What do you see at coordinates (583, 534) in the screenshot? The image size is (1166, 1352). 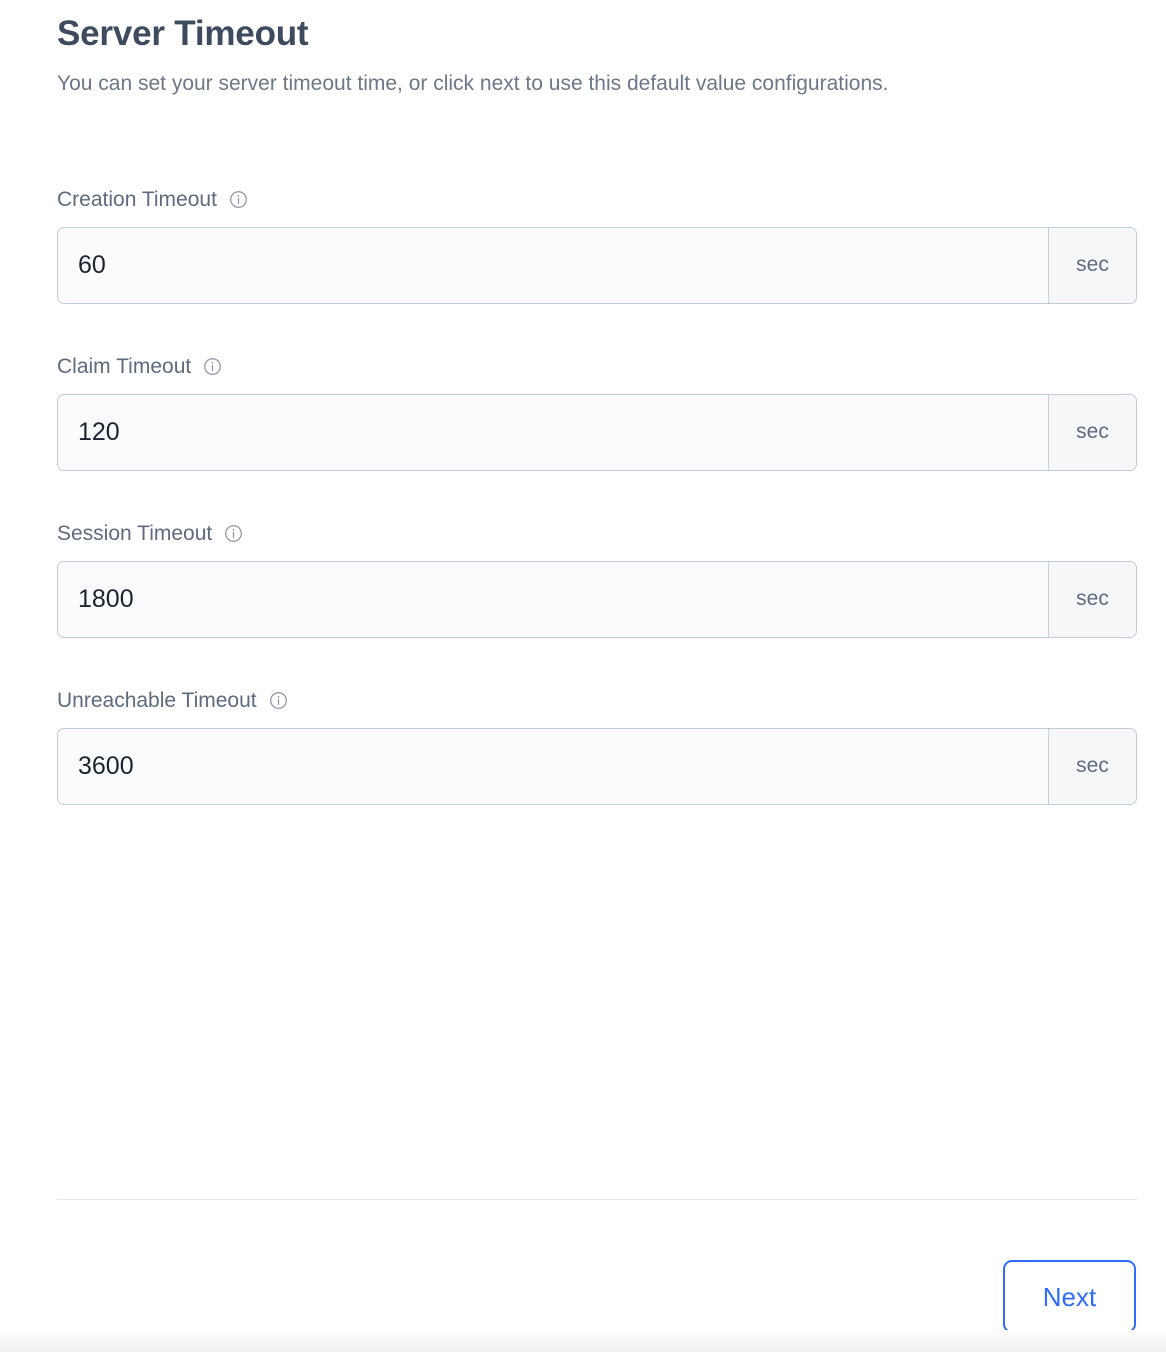 I see `field-label-row-session-timeout: Session Timeout` at bounding box center [583, 534].